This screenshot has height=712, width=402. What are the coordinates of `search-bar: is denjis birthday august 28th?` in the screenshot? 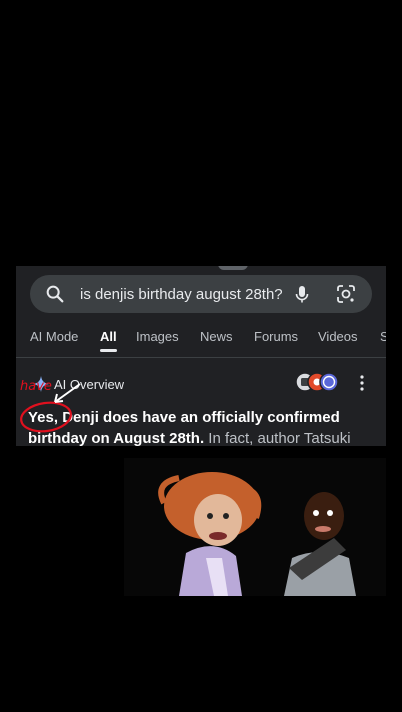 It's located at (201, 294).